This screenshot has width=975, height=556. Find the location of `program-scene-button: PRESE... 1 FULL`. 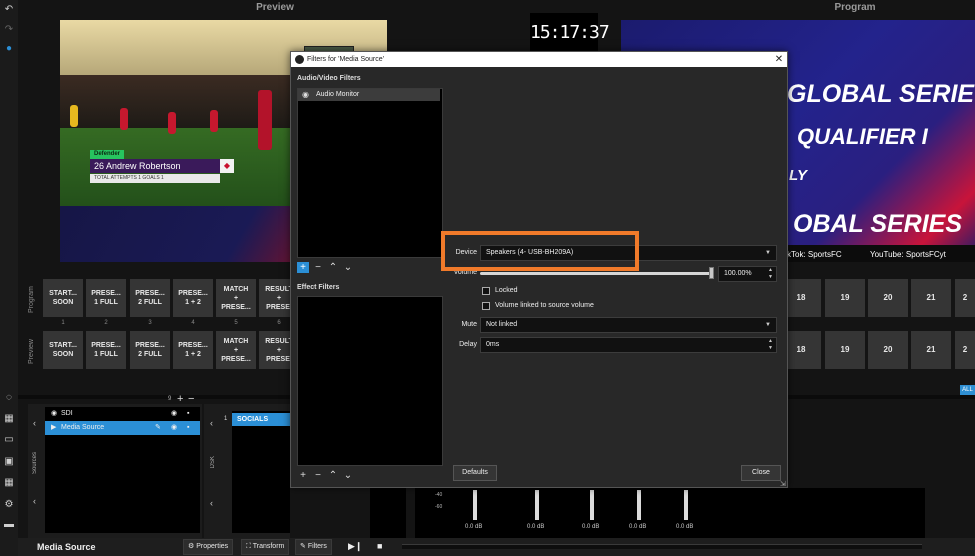

program-scene-button: PRESE... 1 FULL is located at coordinates (106, 298).